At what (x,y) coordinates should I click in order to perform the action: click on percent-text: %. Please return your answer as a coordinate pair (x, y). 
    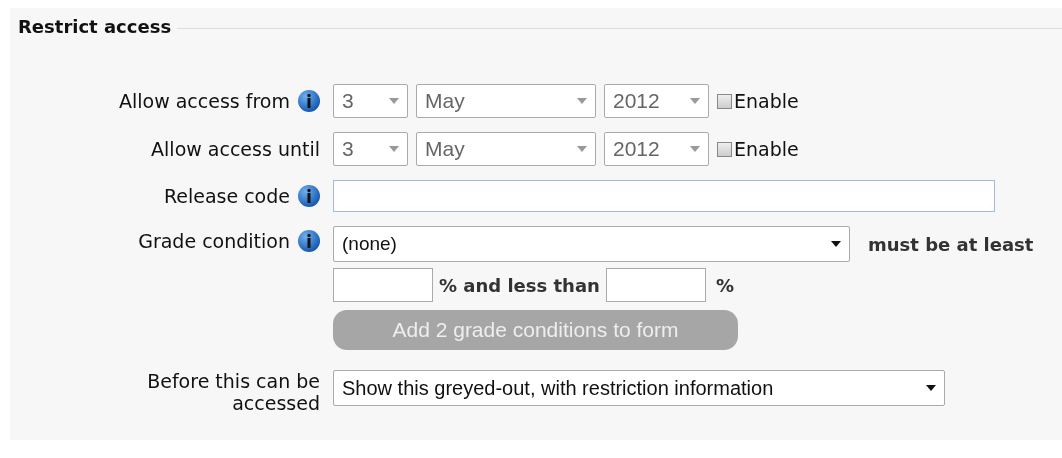
    Looking at the image, I should click on (724, 285).